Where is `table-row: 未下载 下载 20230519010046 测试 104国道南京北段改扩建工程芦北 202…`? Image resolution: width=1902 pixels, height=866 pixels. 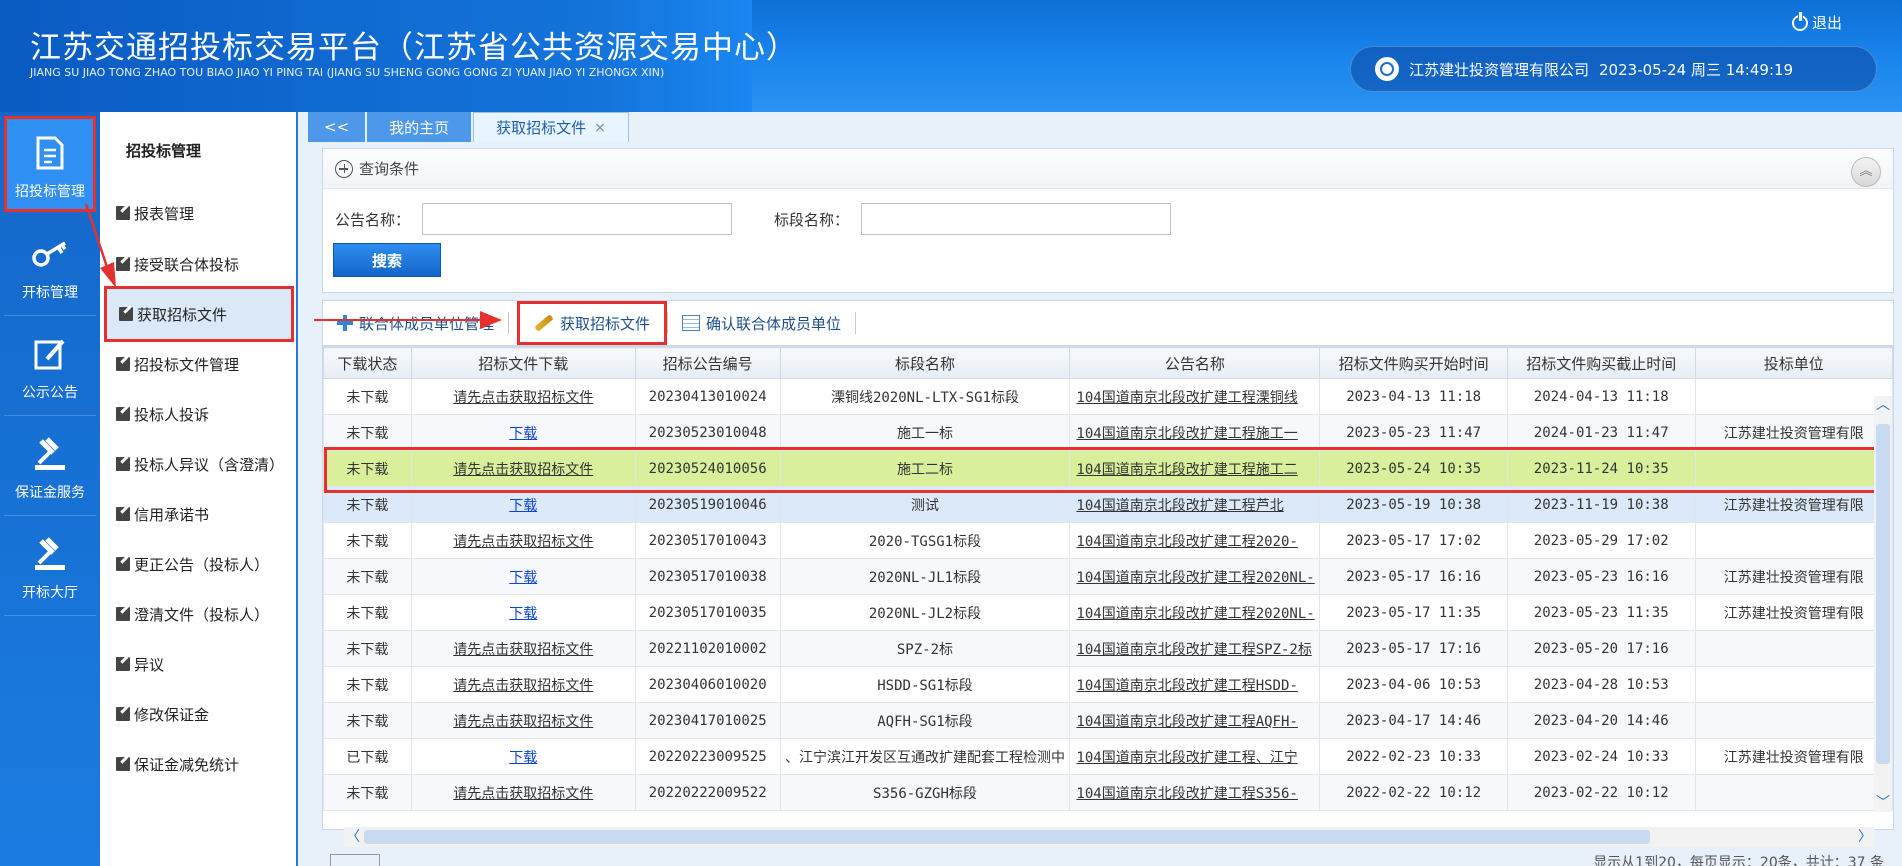
table-row: 未下载 下载 20230519010046 测试 104国道南京北段改扩建工程芦北 202… is located at coordinates (1108, 504).